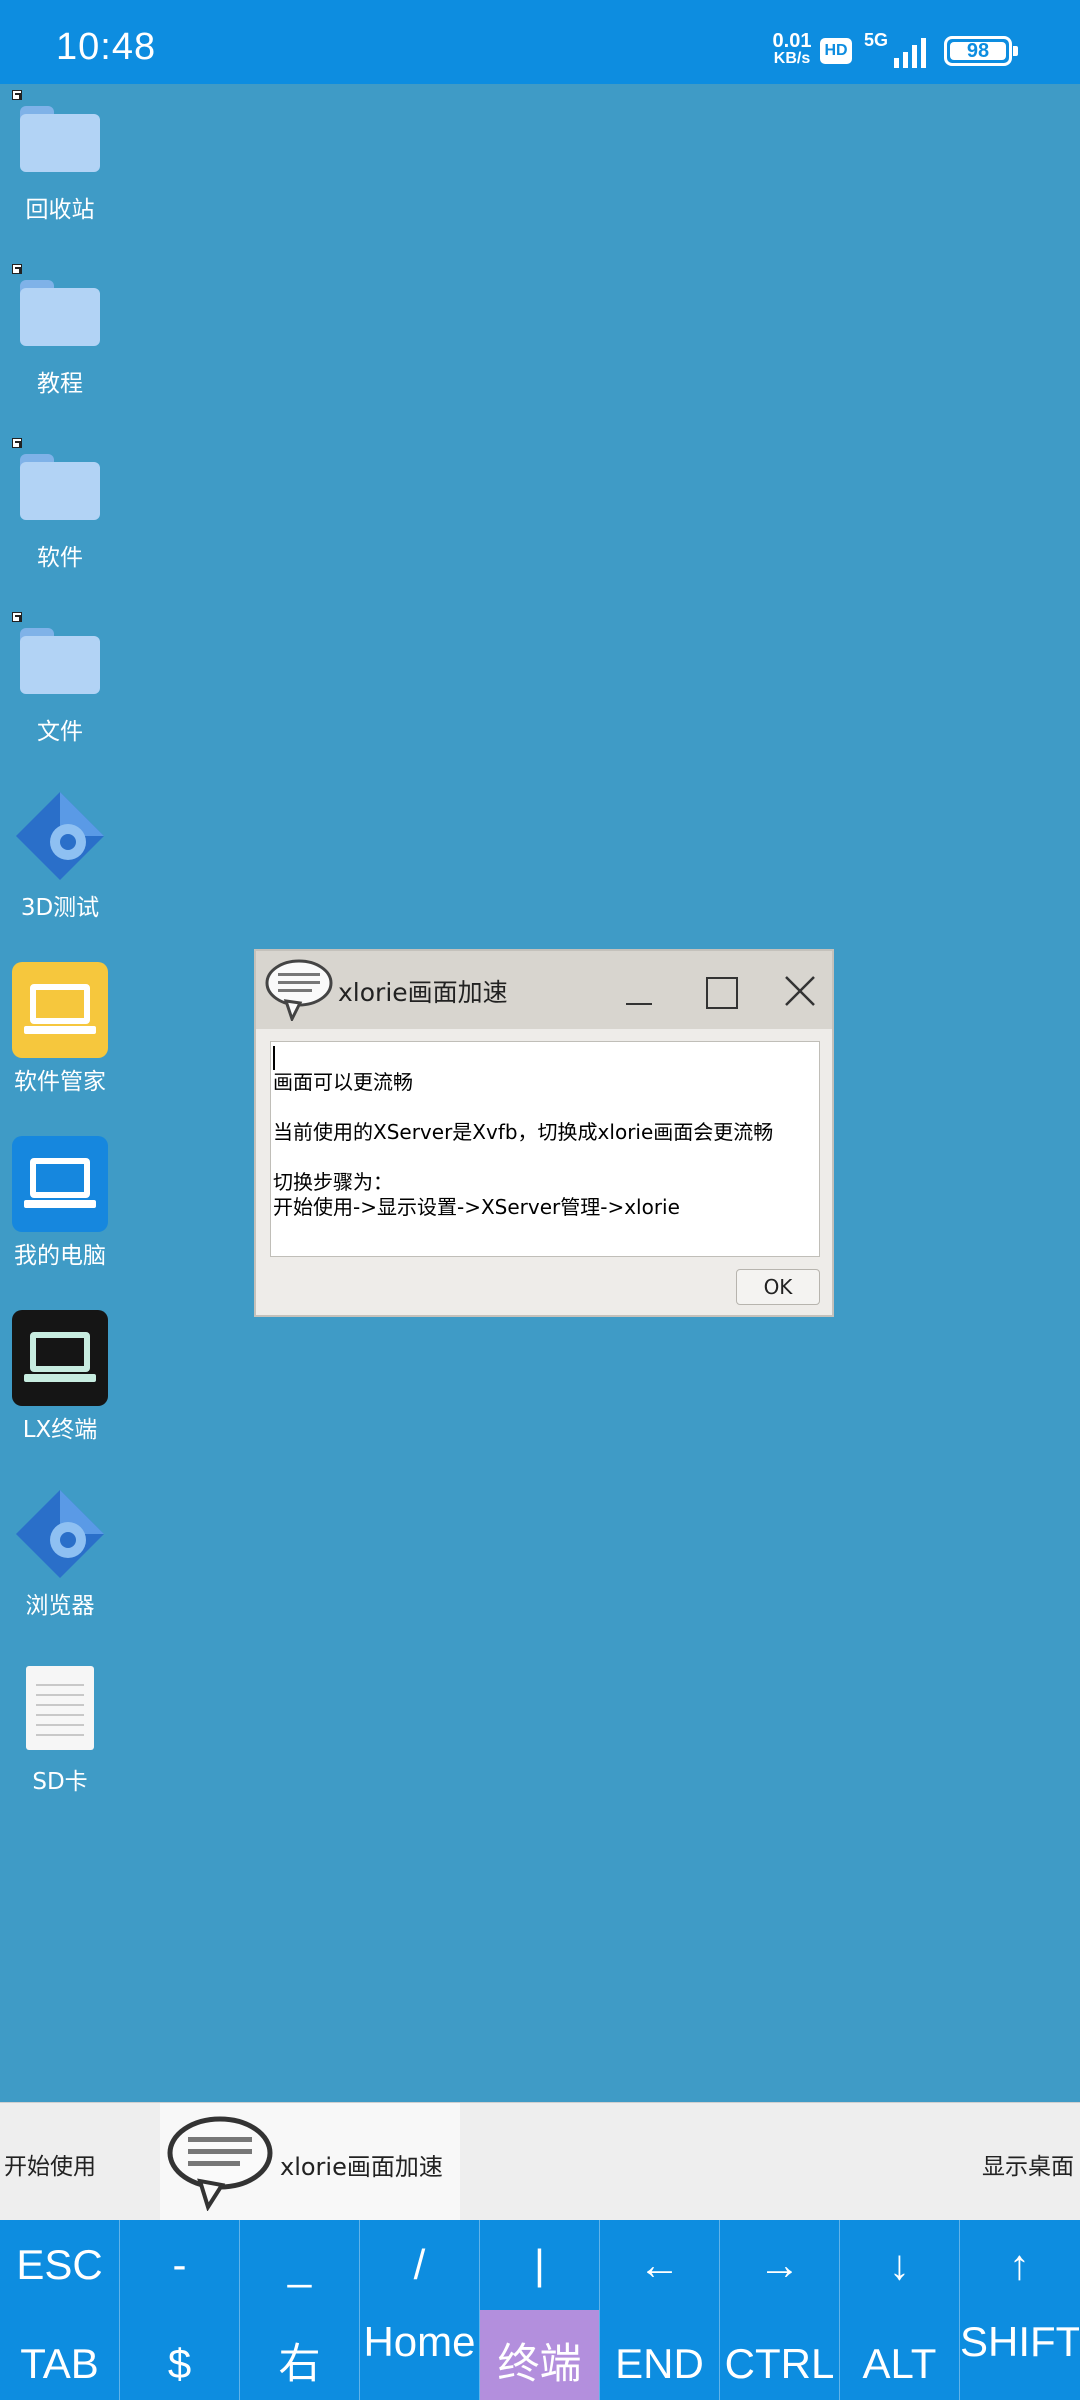 The height and width of the screenshot is (2400, 1080). What do you see at coordinates (60, 1606) in the screenshot?
I see `desktop-icon-label: 浏览器` at bounding box center [60, 1606].